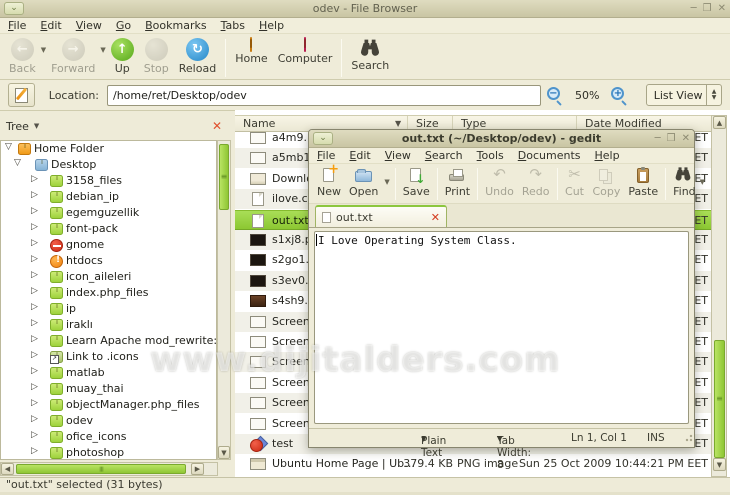 The image size is (730, 495). Describe the element at coordinates (444, 155) in the screenshot. I see `gedit-menu-search: Search` at that location.